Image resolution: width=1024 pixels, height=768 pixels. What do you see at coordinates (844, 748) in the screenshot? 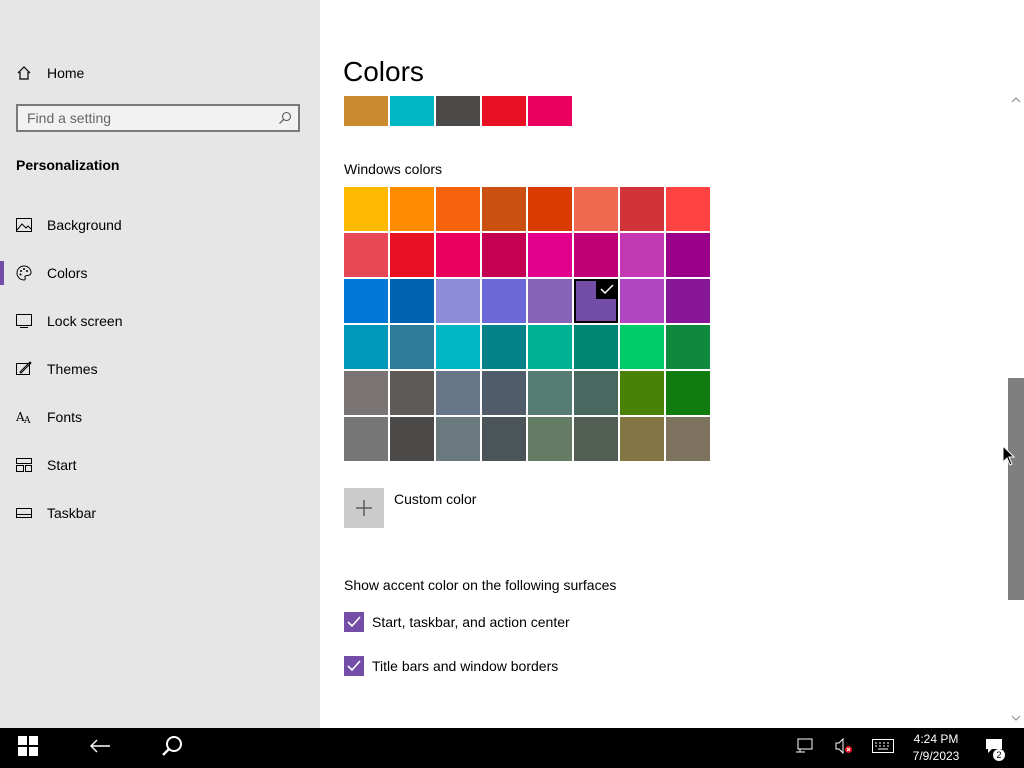
I see `volume-tray-button` at bounding box center [844, 748].